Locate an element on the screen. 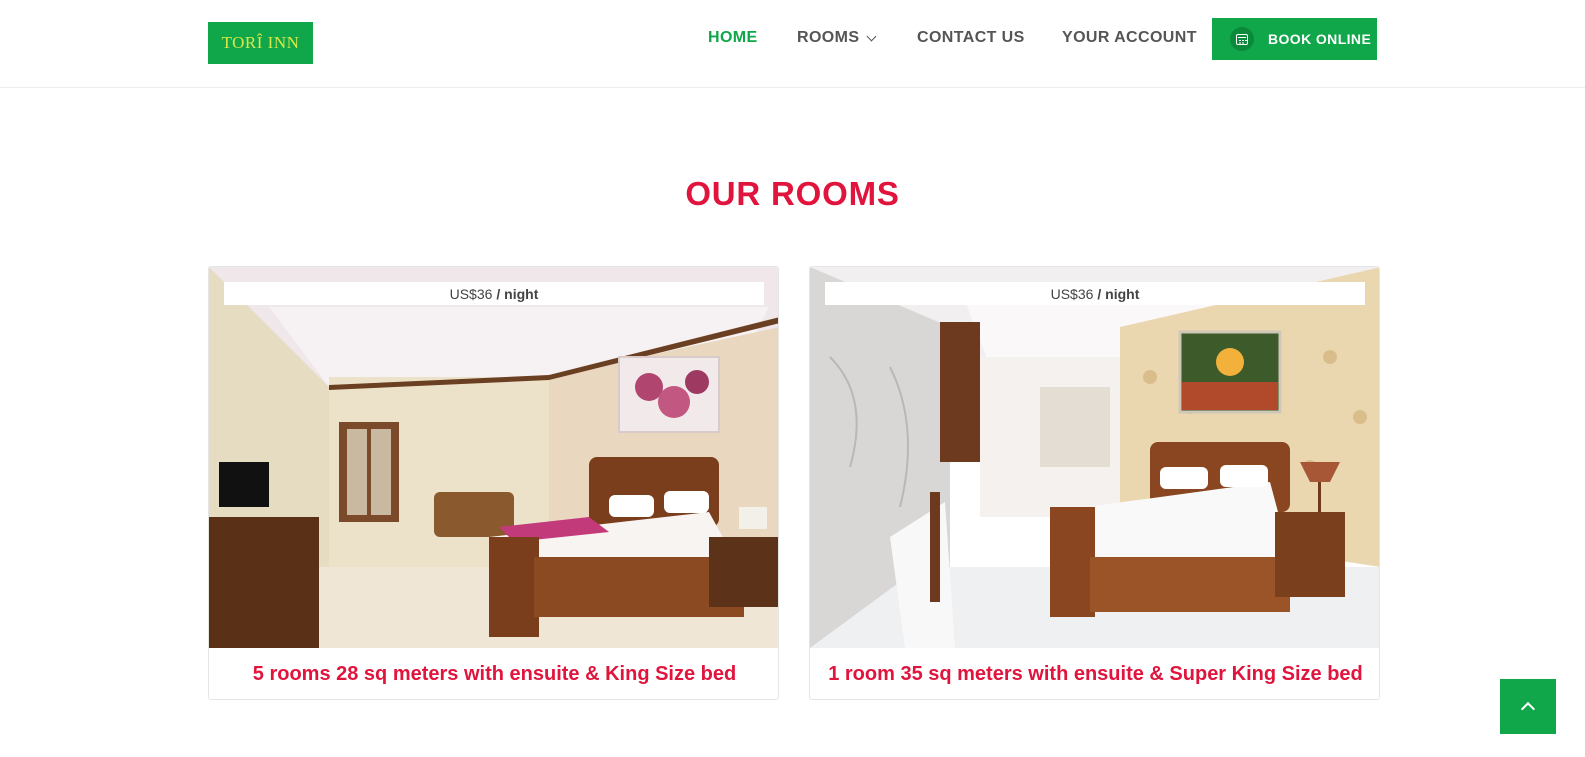 The width and height of the screenshot is (1585, 757). scroll-to-top-button is located at coordinates (1528, 706).